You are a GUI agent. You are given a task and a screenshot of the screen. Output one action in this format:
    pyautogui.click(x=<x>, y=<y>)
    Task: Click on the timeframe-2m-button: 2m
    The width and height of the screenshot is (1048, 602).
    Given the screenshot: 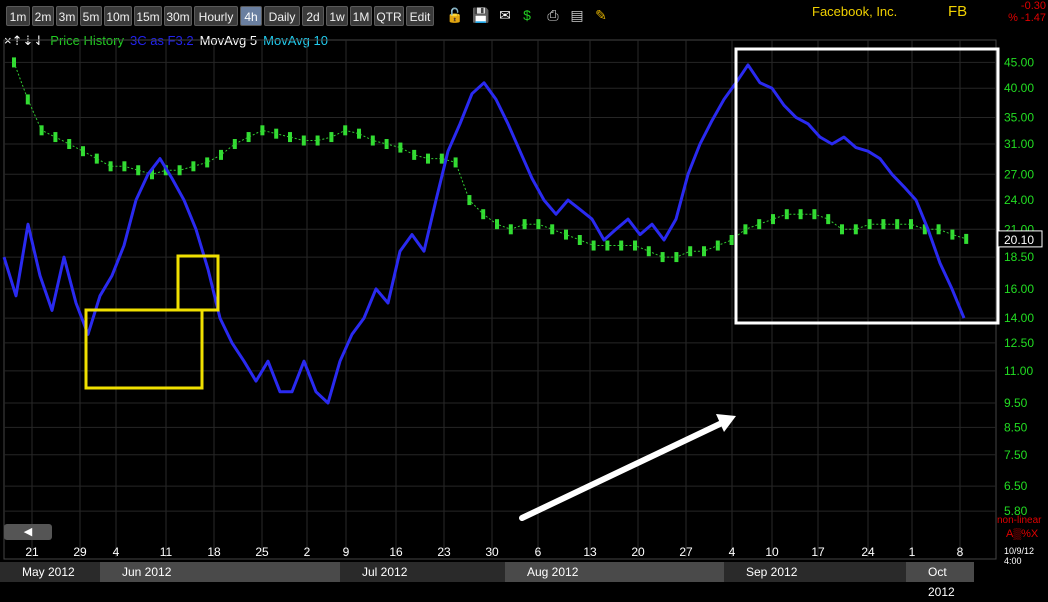 What is the action you would take?
    pyautogui.click(x=43, y=16)
    